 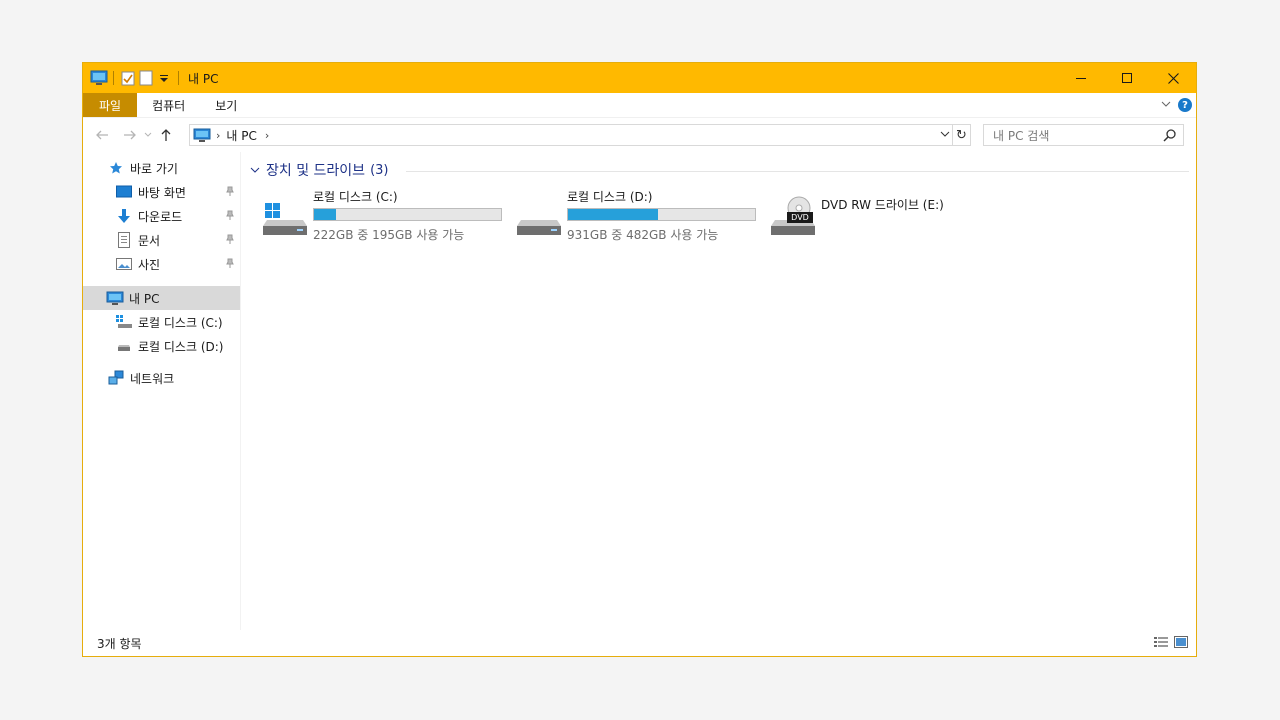 What do you see at coordinates (152, 378) in the screenshot?
I see `sidebar-item-label: 네트워크` at bounding box center [152, 378].